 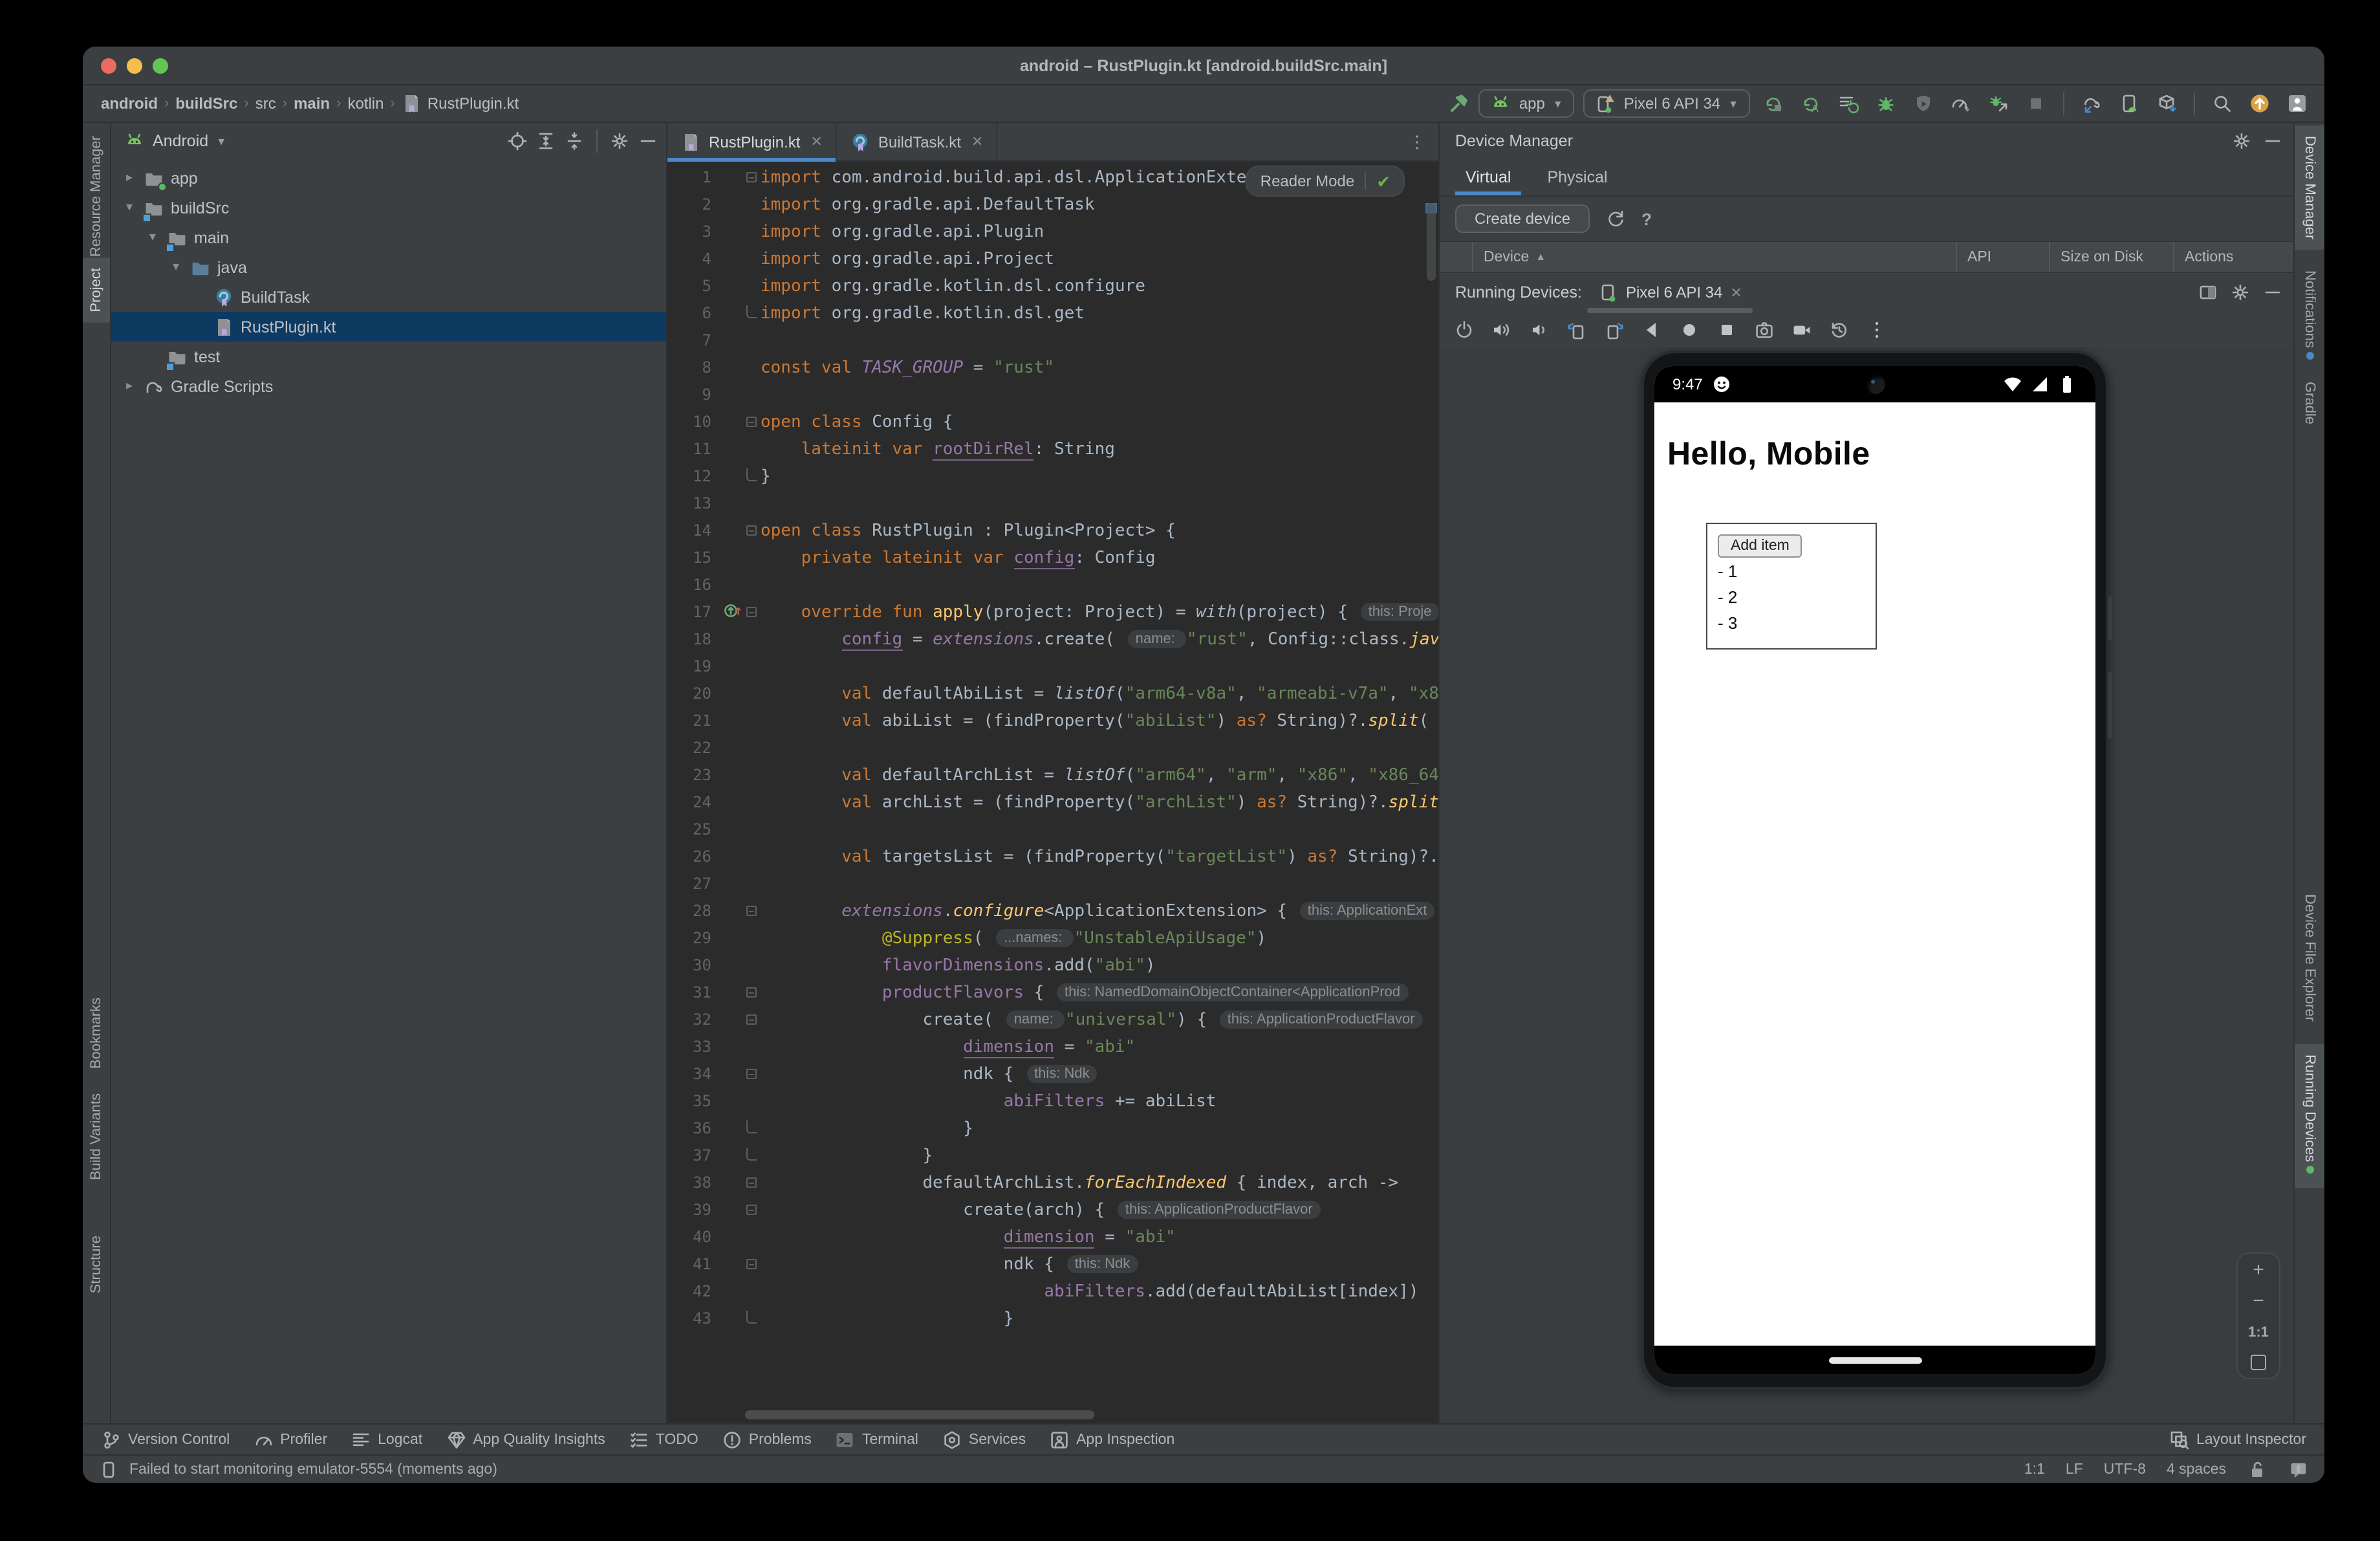 What do you see at coordinates (134, 66) in the screenshot?
I see `minimize-window-button` at bounding box center [134, 66].